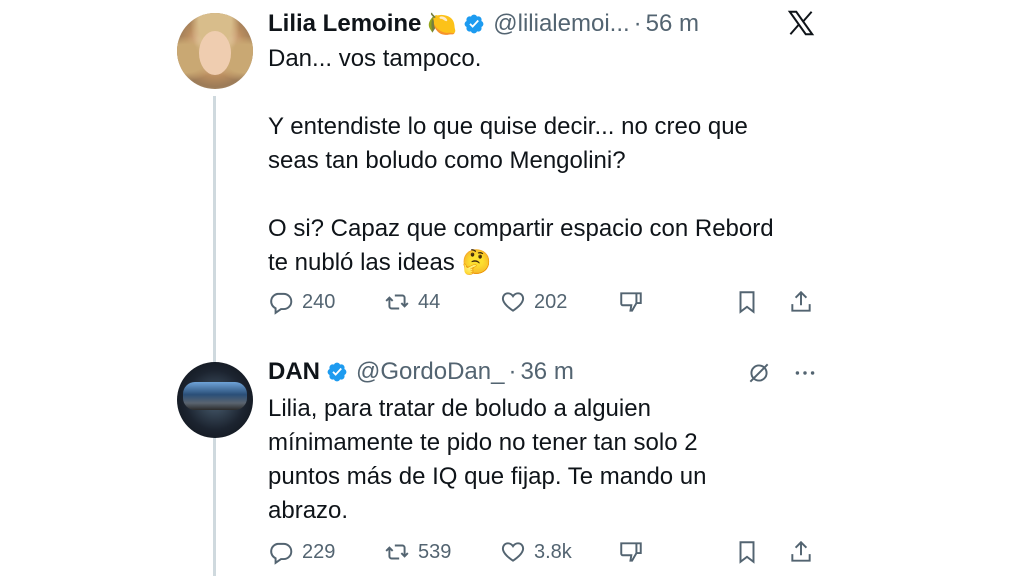  I want to click on repost-button: 539, so click(417, 552).